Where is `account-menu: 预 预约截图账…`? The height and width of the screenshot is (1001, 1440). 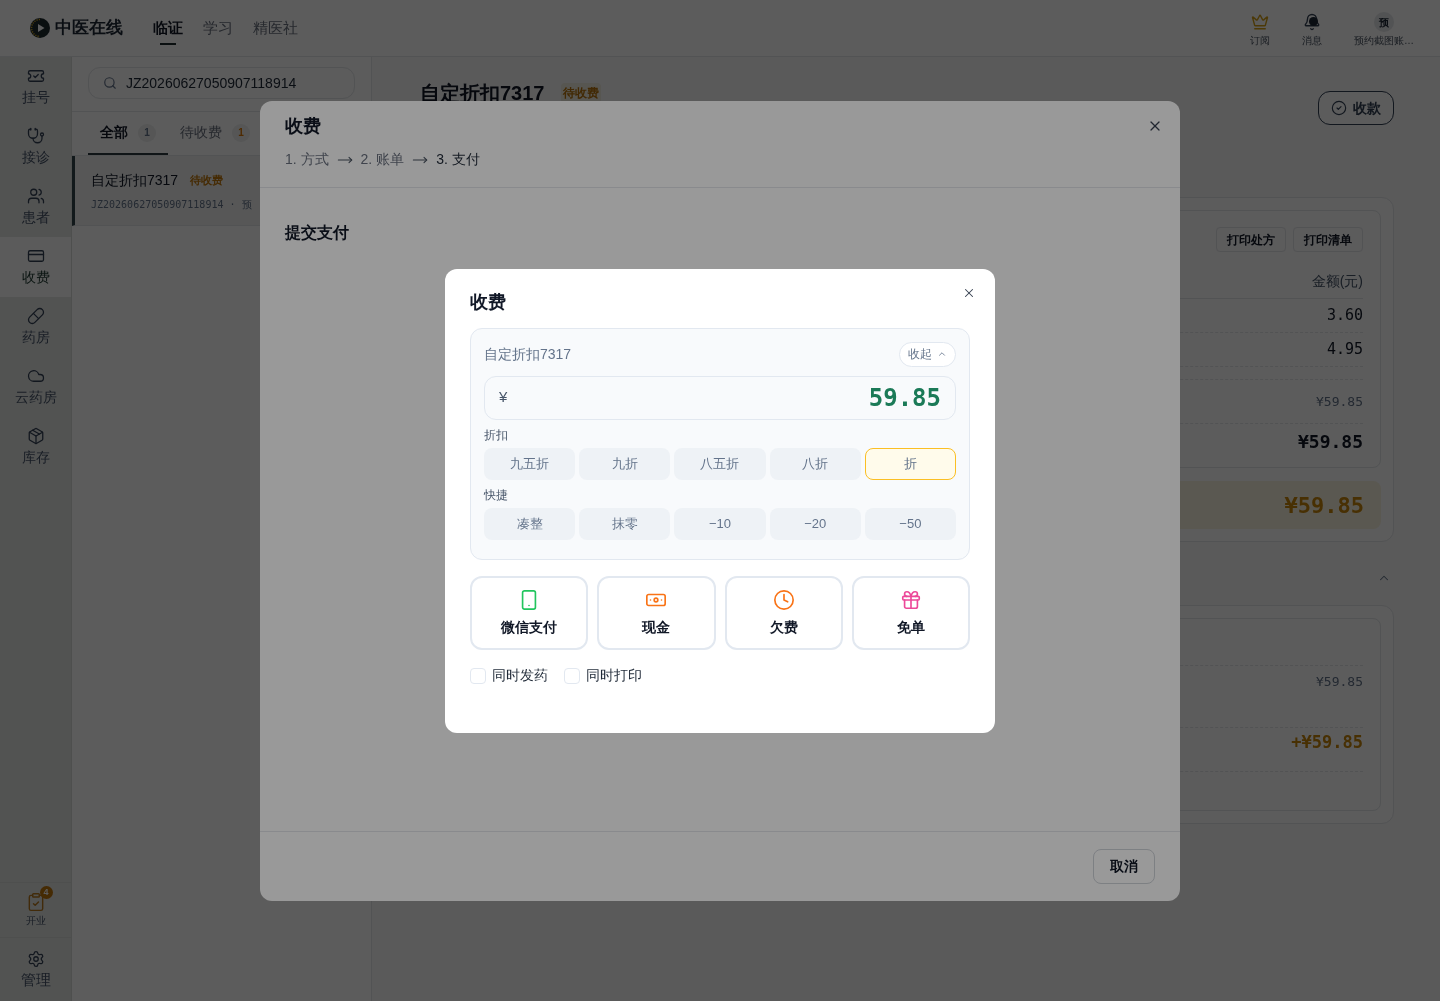 account-menu: 预 预约截图账… is located at coordinates (1384, 30).